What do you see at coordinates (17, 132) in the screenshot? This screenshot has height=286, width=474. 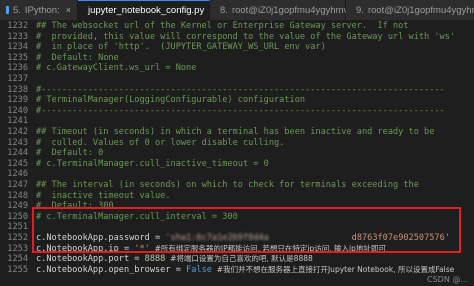 I see `line-number: 1242` at bounding box center [17, 132].